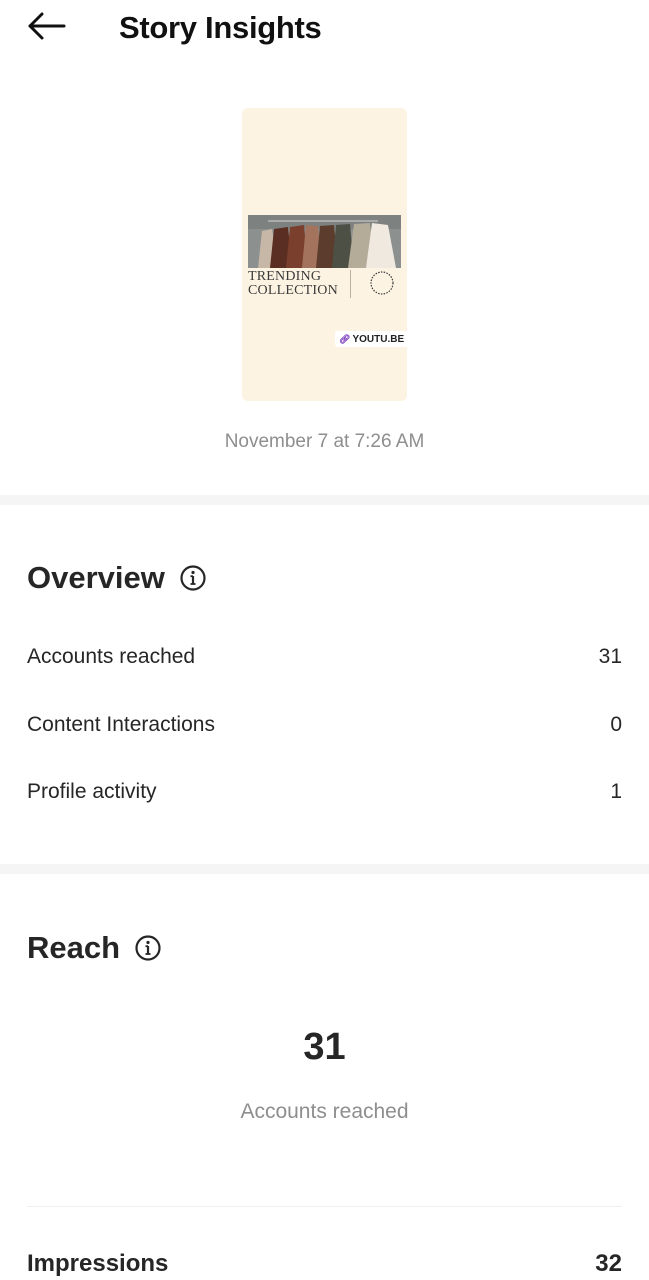 This screenshot has height=1280, width=649. Describe the element at coordinates (324, 725) in the screenshot. I see `metric-row-content-interactions: Content Interactions 0` at that location.